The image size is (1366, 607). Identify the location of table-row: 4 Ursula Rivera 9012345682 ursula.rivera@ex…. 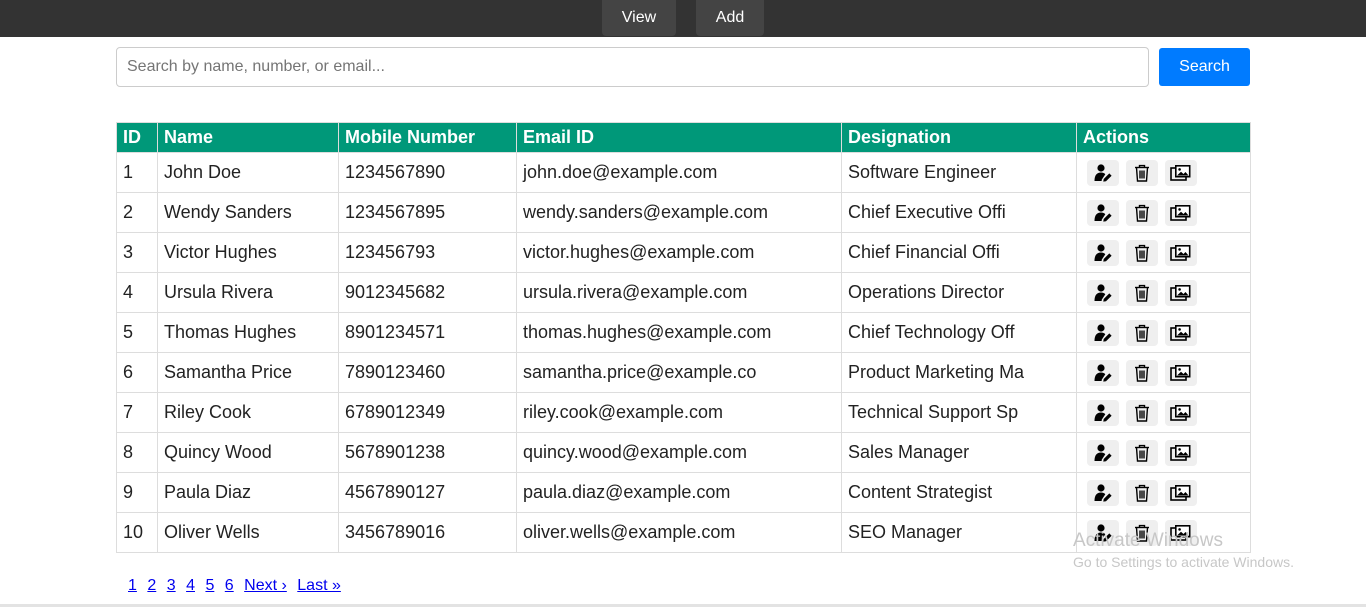
(683, 292).